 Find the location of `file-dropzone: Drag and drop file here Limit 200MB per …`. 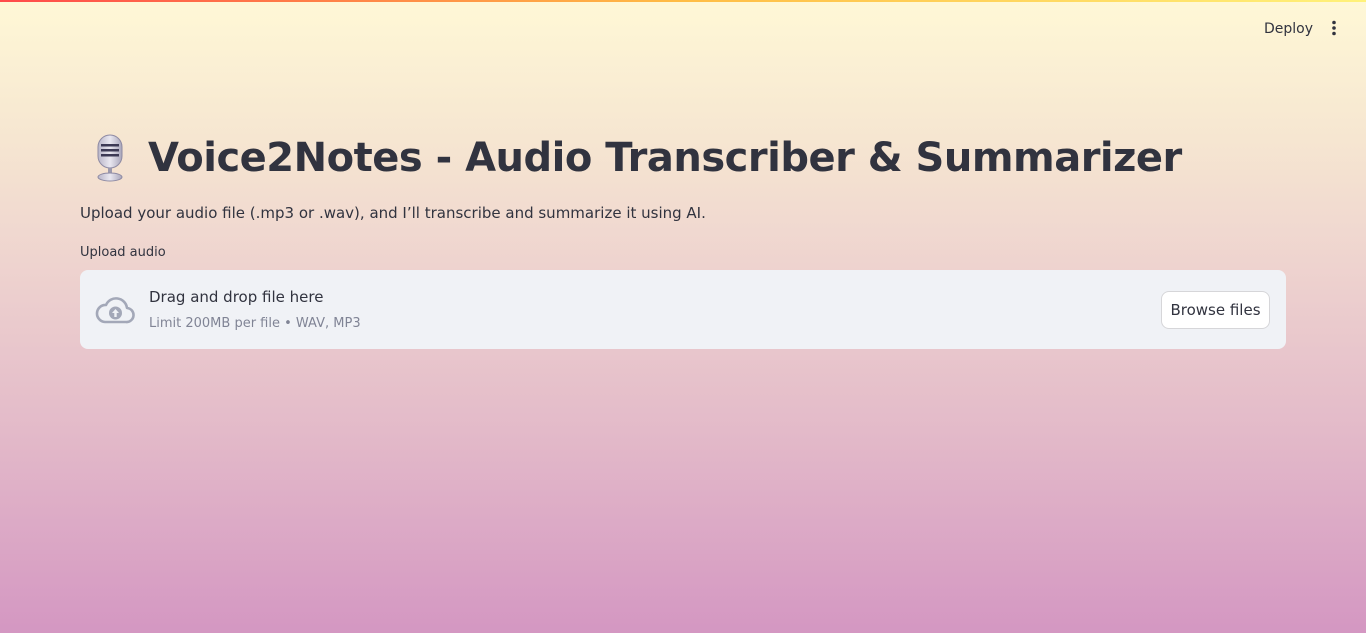

file-dropzone: Drag and drop file here Limit 200MB per … is located at coordinates (683, 309).